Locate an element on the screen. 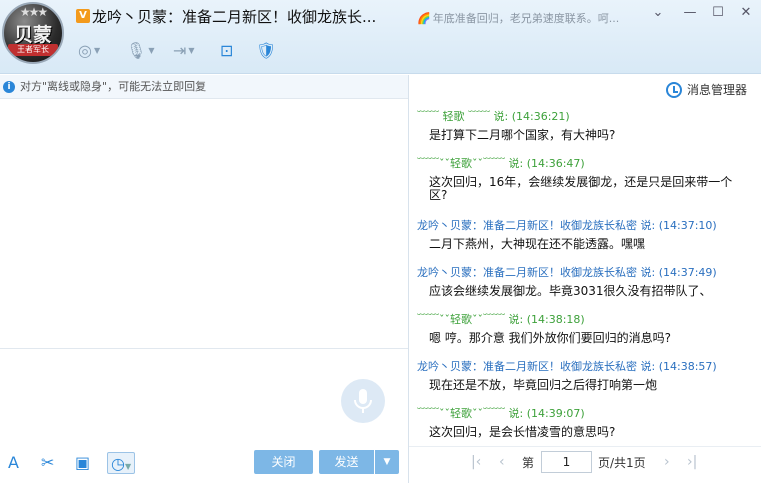 The image size is (761, 483). microphone-icon: 🎙 is located at coordinates (136, 50).